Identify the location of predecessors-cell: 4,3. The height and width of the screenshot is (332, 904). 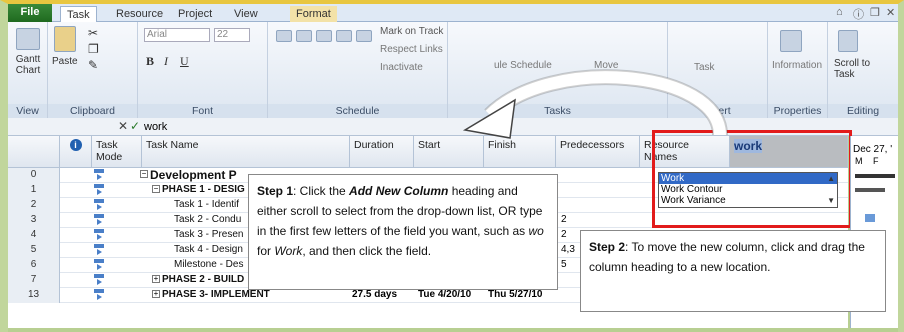
(568, 250).